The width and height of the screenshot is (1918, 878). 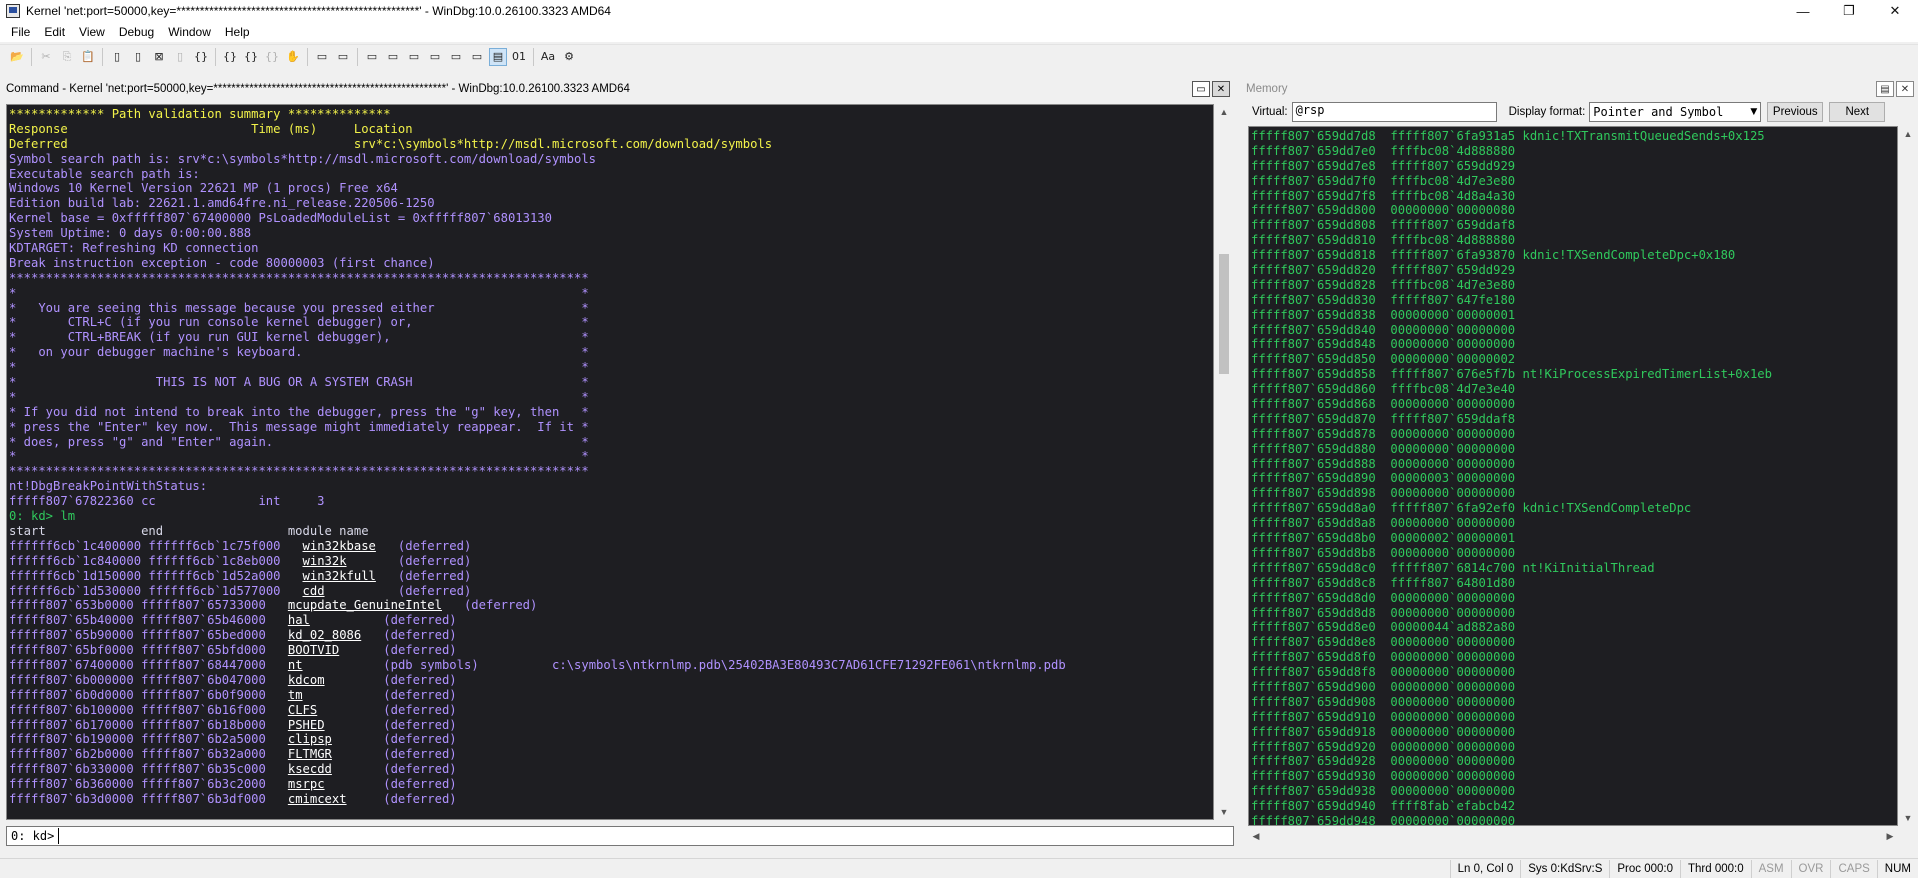 I want to click on module-start: ffffff6cb`1c400000, so click(x=75, y=545).